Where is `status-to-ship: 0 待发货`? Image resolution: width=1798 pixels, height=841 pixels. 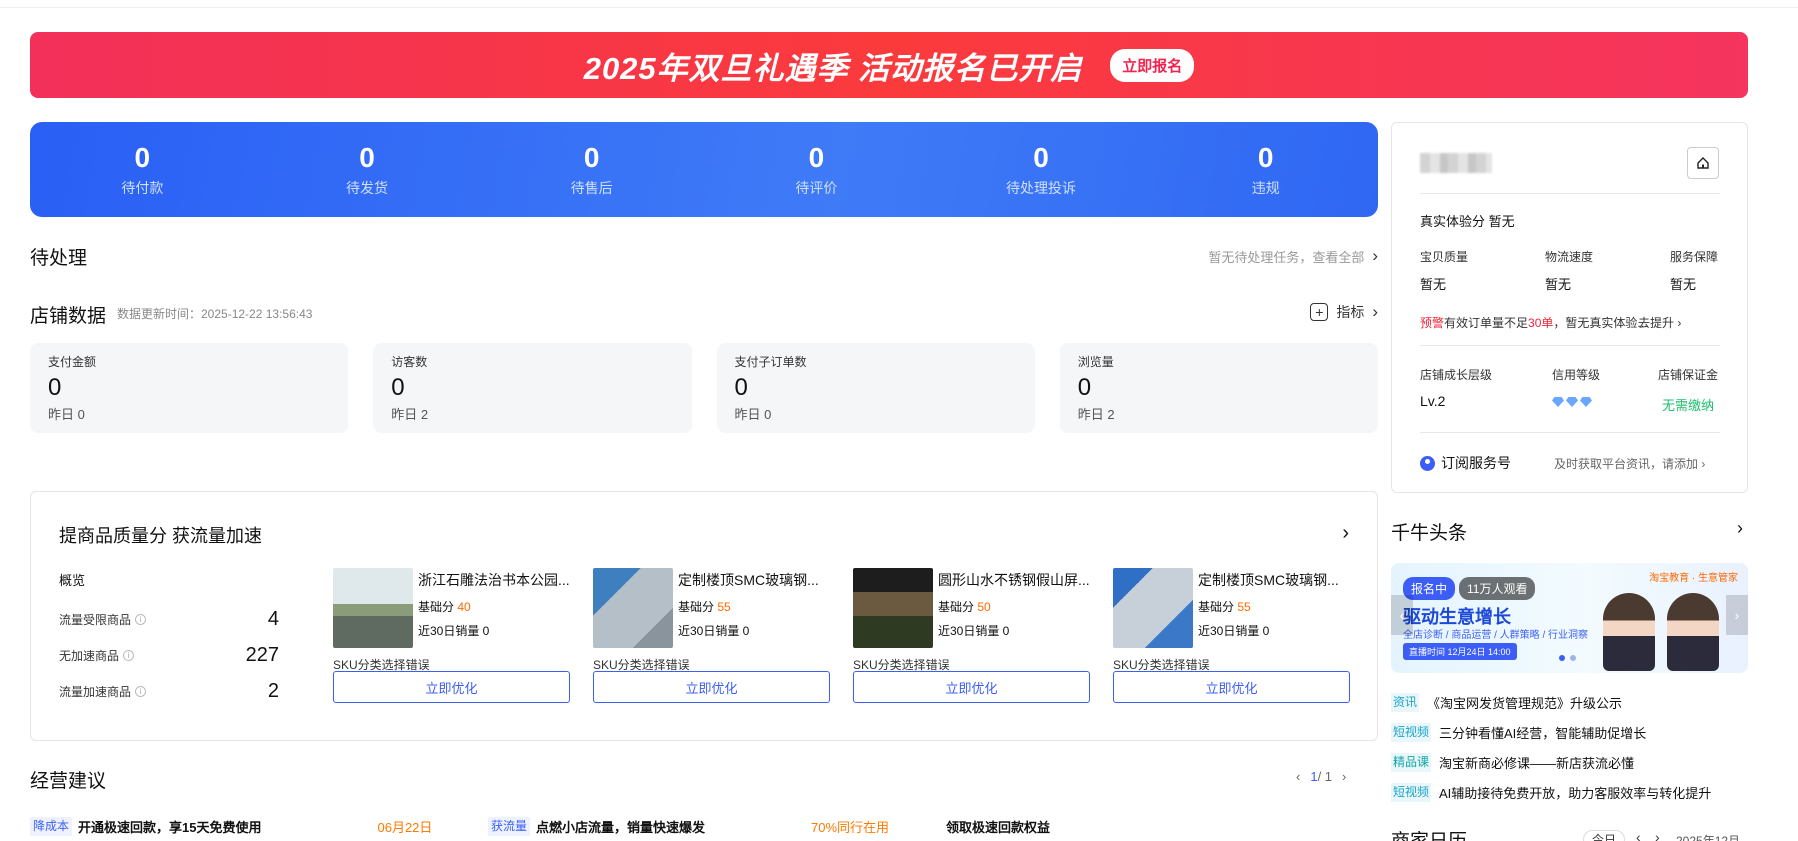 status-to-ship: 0 待发货 is located at coordinates (367, 169).